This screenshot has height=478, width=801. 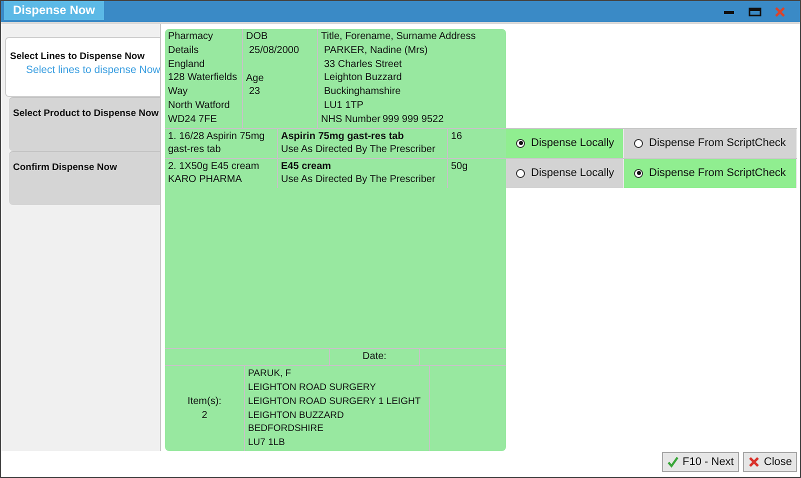 I want to click on wizard-step-panel: Select Lines to Dispense Now Select lines to dispense Now, so click(x=82, y=67).